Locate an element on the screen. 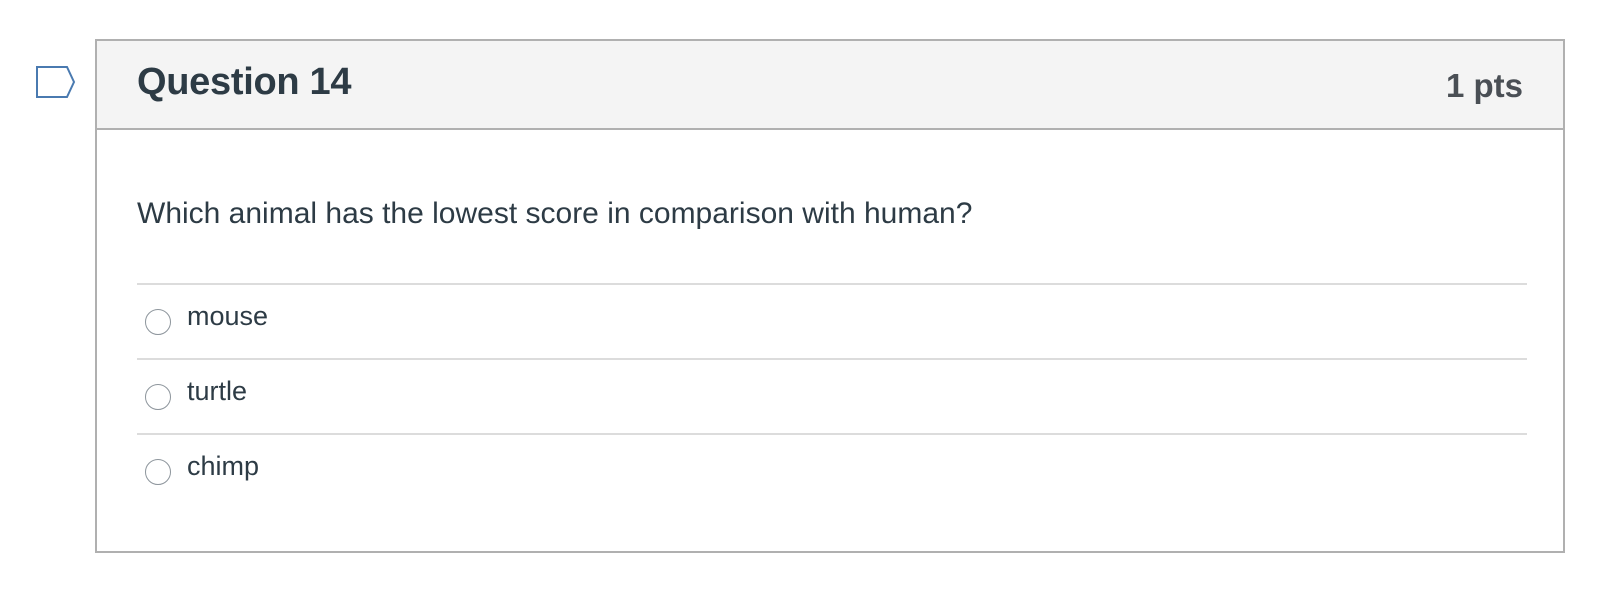 This screenshot has width=1598, height=596. question-points: 1 pts is located at coordinates (1484, 85).